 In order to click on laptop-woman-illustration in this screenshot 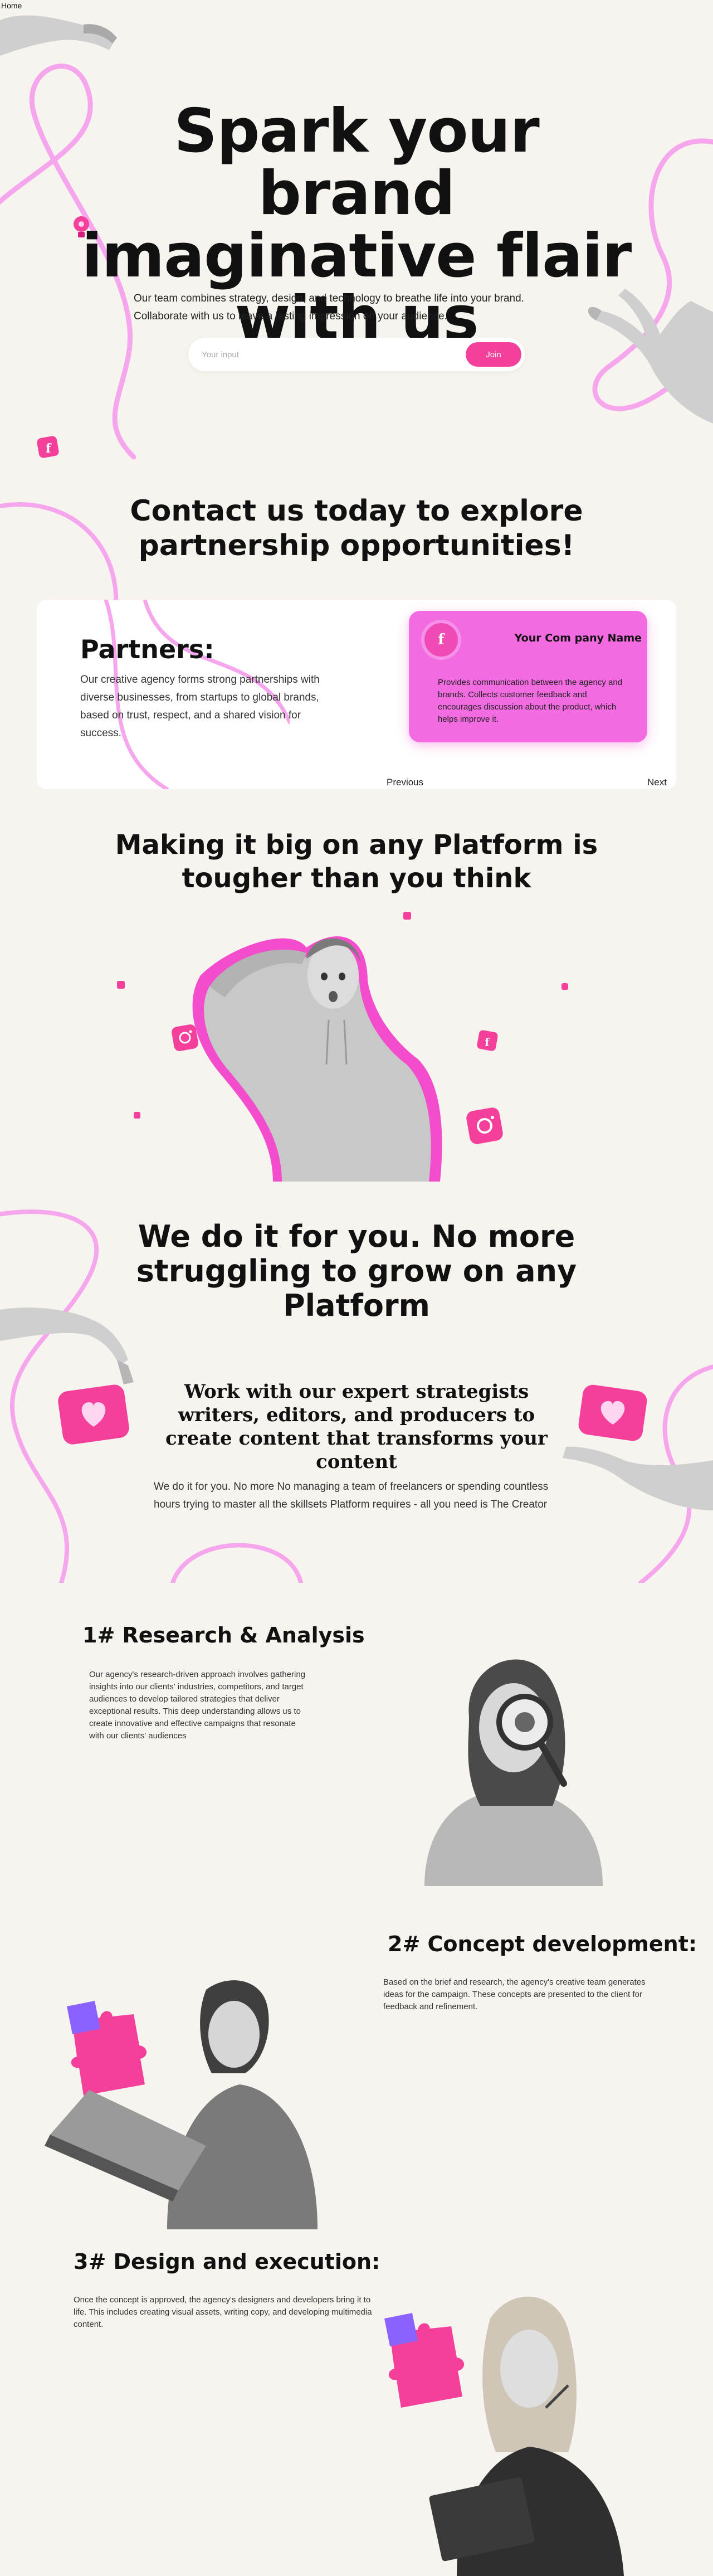, I will do `click(181, 2104)`.